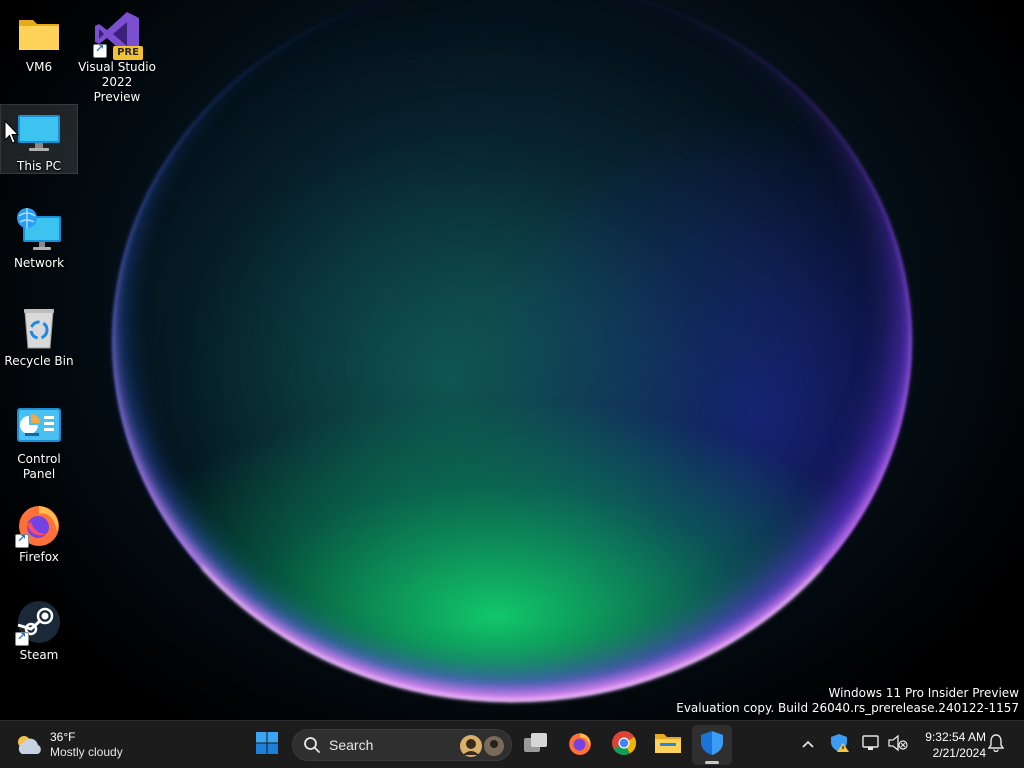  I want to click on weather-widget: 36°F Mostly cloudy, so click(79, 745).